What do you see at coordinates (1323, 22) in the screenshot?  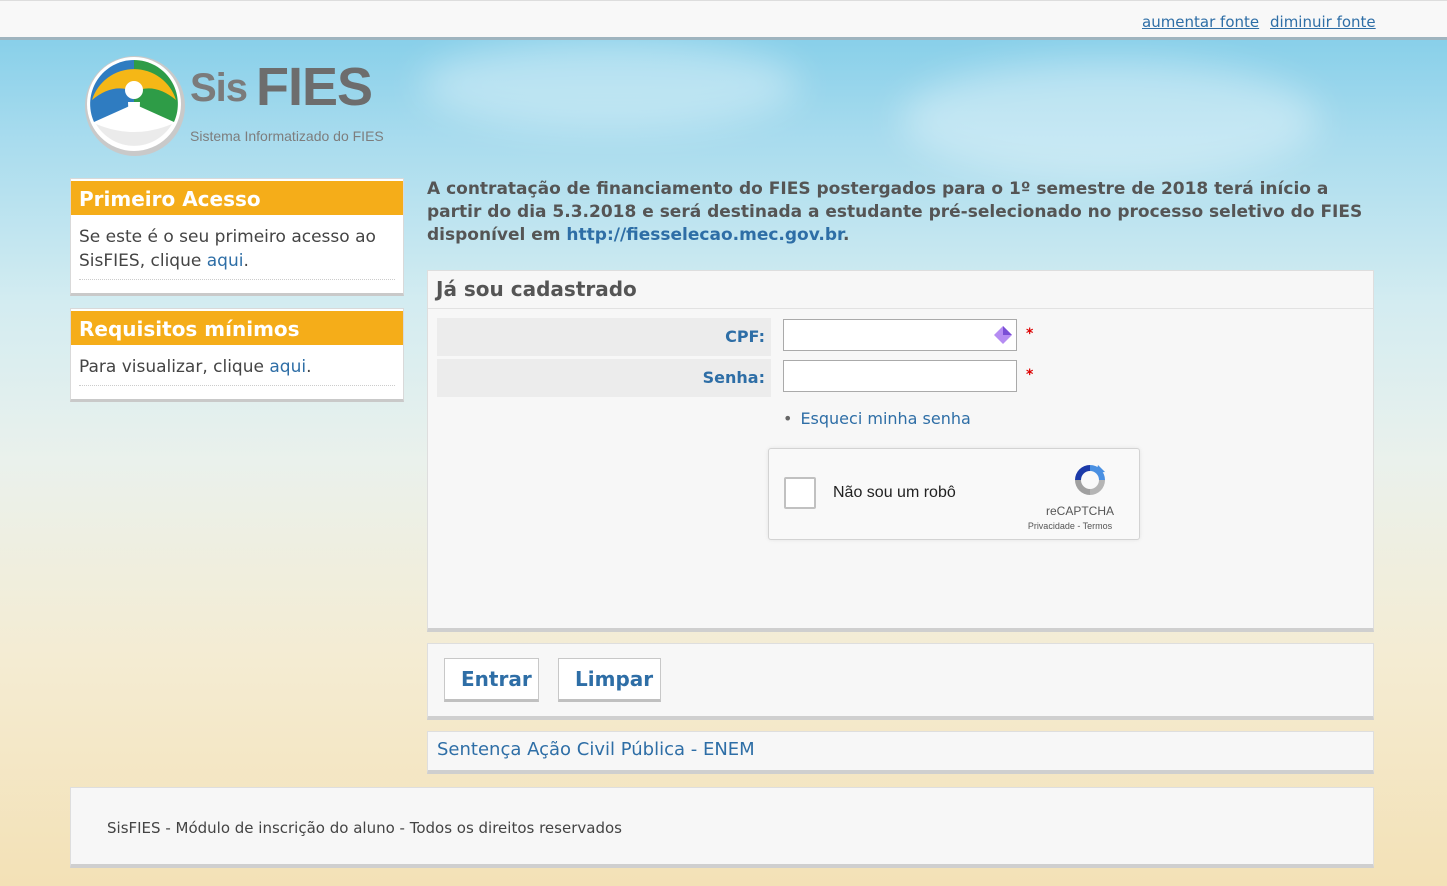 I see `decrease-font-link: diminuir fonte` at bounding box center [1323, 22].